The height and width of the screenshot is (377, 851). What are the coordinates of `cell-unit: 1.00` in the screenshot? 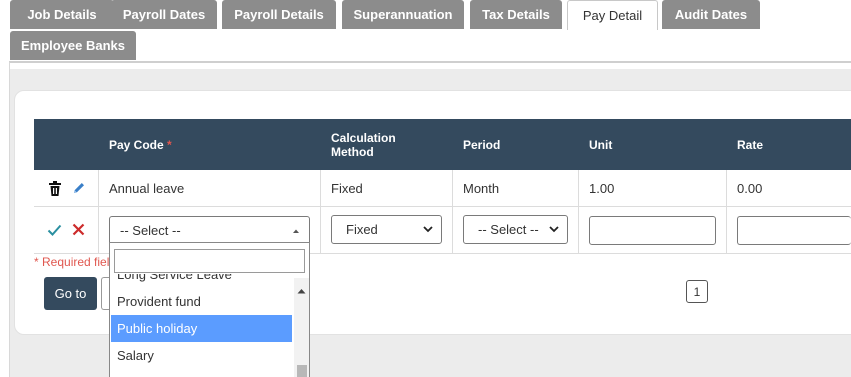 It's located at (602, 188).